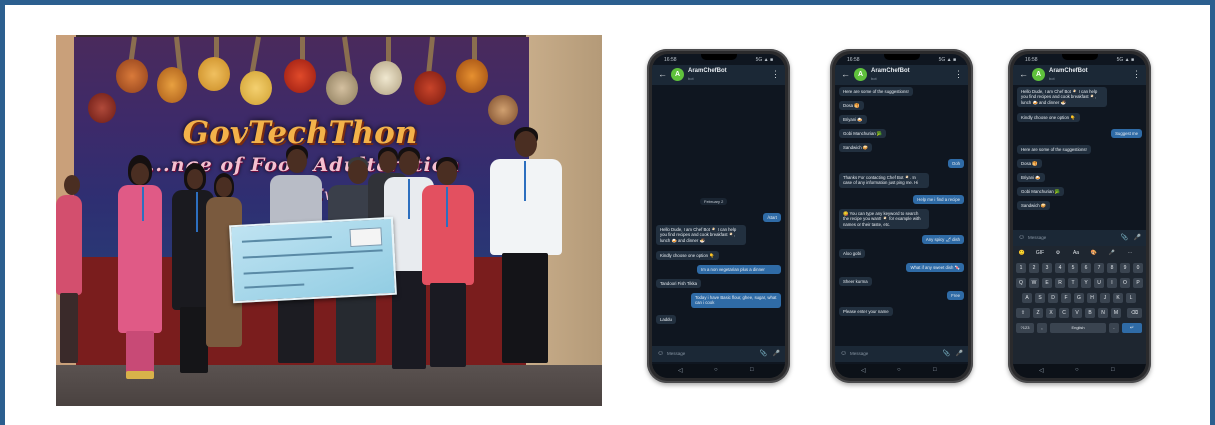 This screenshot has width=1215, height=425. What do you see at coordinates (1134, 313) in the screenshot?
I see `backspace-key: ⌫` at bounding box center [1134, 313].